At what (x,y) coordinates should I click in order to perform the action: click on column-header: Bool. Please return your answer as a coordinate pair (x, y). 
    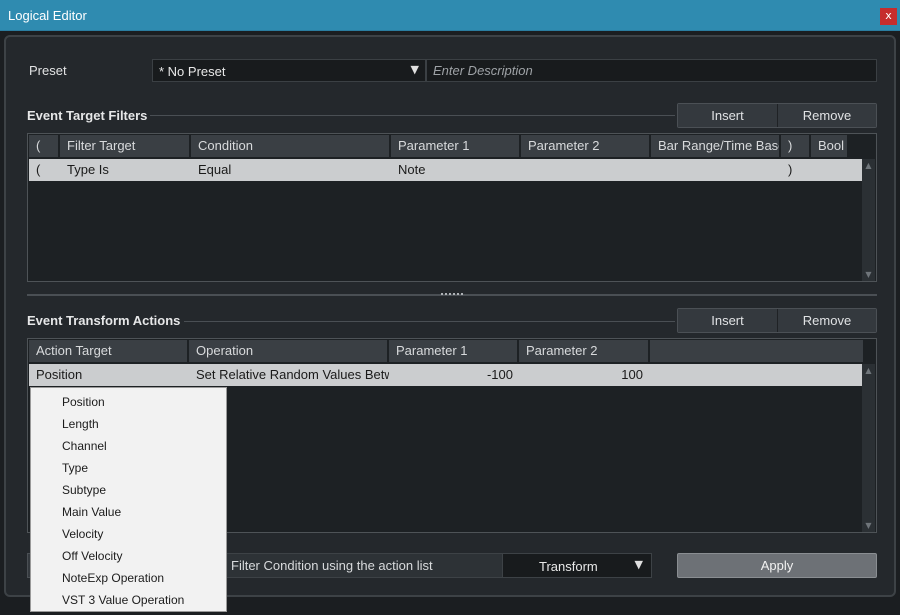
    Looking at the image, I should click on (830, 146).